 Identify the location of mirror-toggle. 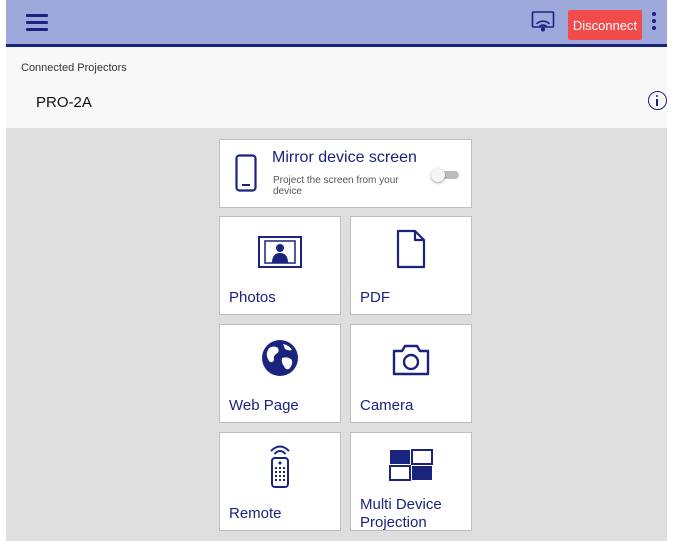
(446, 175).